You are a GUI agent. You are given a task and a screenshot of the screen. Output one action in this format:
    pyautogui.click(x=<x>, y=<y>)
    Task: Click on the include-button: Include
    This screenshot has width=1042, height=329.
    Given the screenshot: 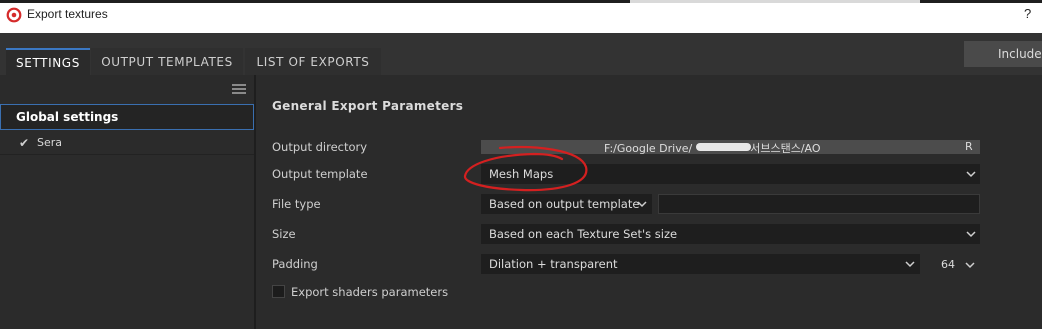 What is the action you would take?
    pyautogui.click(x=1003, y=54)
    